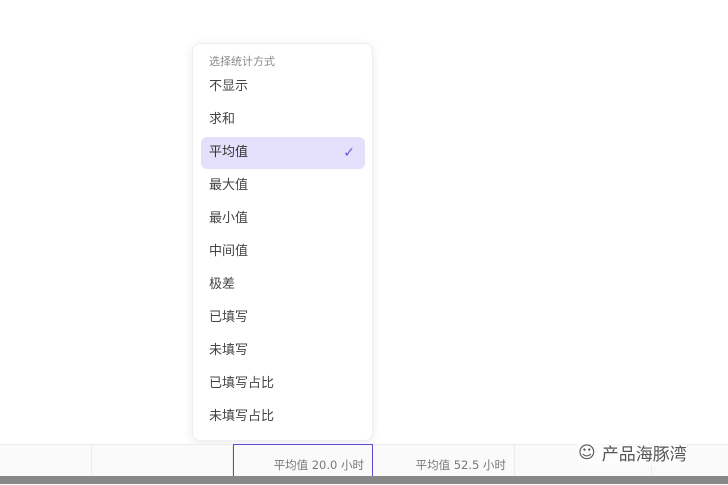 Image resolution: width=728 pixels, height=485 pixels. Describe the element at coordinates (283, 384) in the screenshot. I see `menu-item-filled-ratio: 已填写占比` at that location.